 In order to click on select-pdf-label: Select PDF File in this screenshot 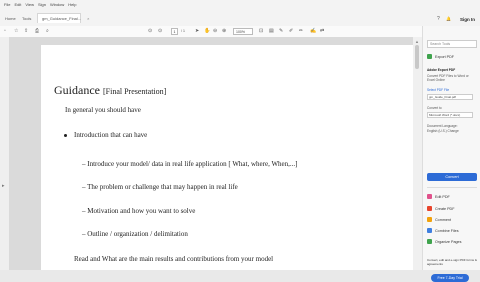, I will do `click(438, 90)`.